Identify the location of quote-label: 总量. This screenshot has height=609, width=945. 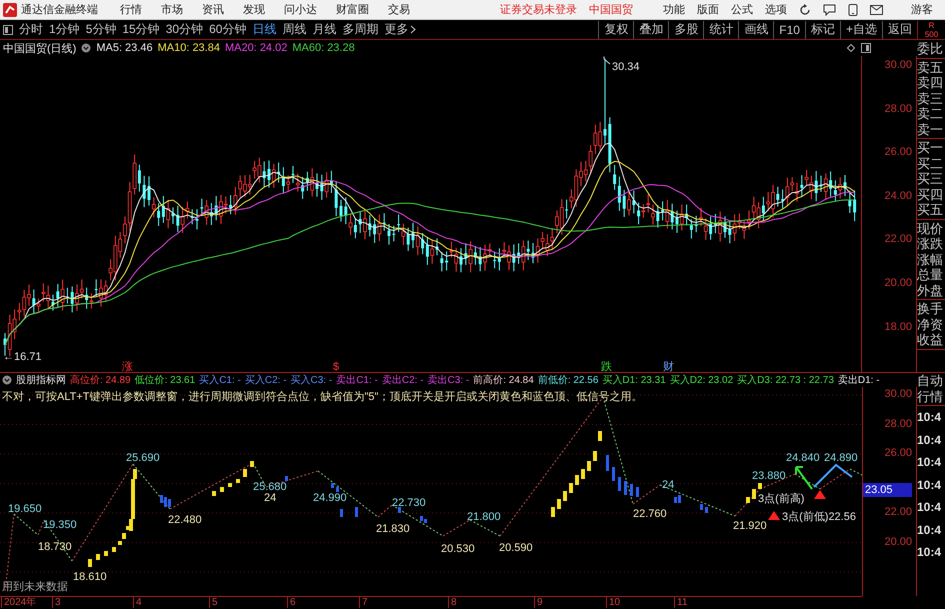
(930, 274).